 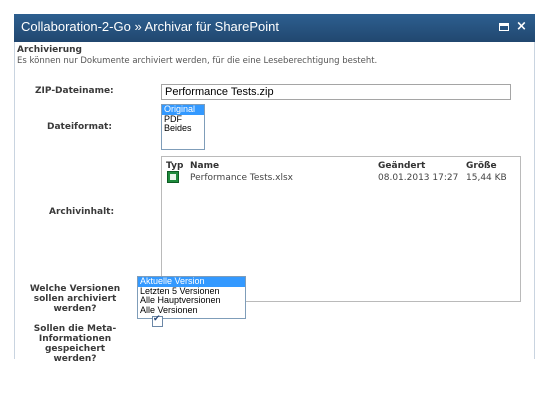 I want to click on archive-content-label: Archivinhalt:, so click(x=82, y=212).